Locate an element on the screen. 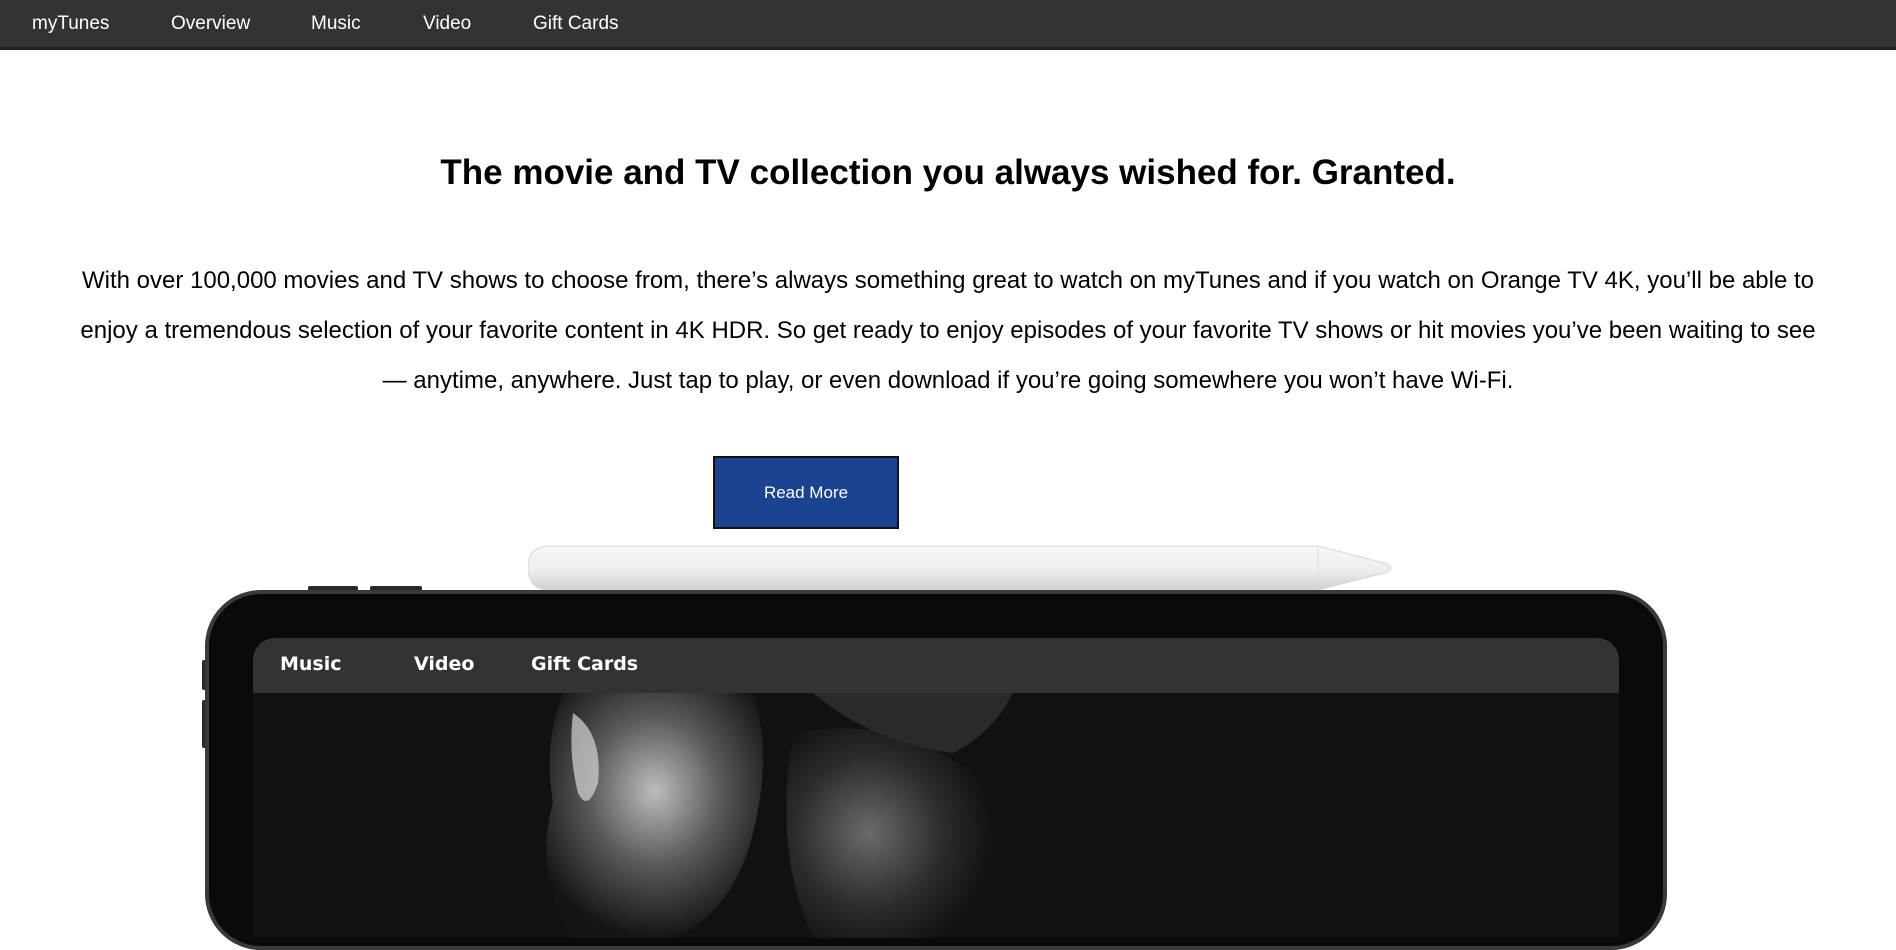 The image size is (1896, 950). screen-nav-item-video: Video is located at coordinates (444, 664).